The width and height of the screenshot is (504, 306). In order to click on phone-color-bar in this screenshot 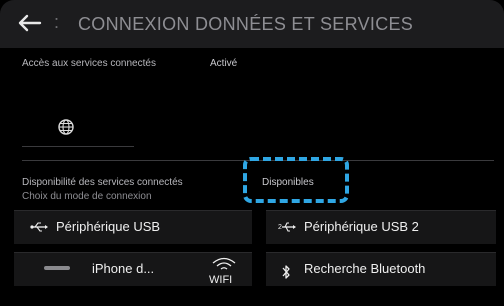, I will do `click(57, 268)`.